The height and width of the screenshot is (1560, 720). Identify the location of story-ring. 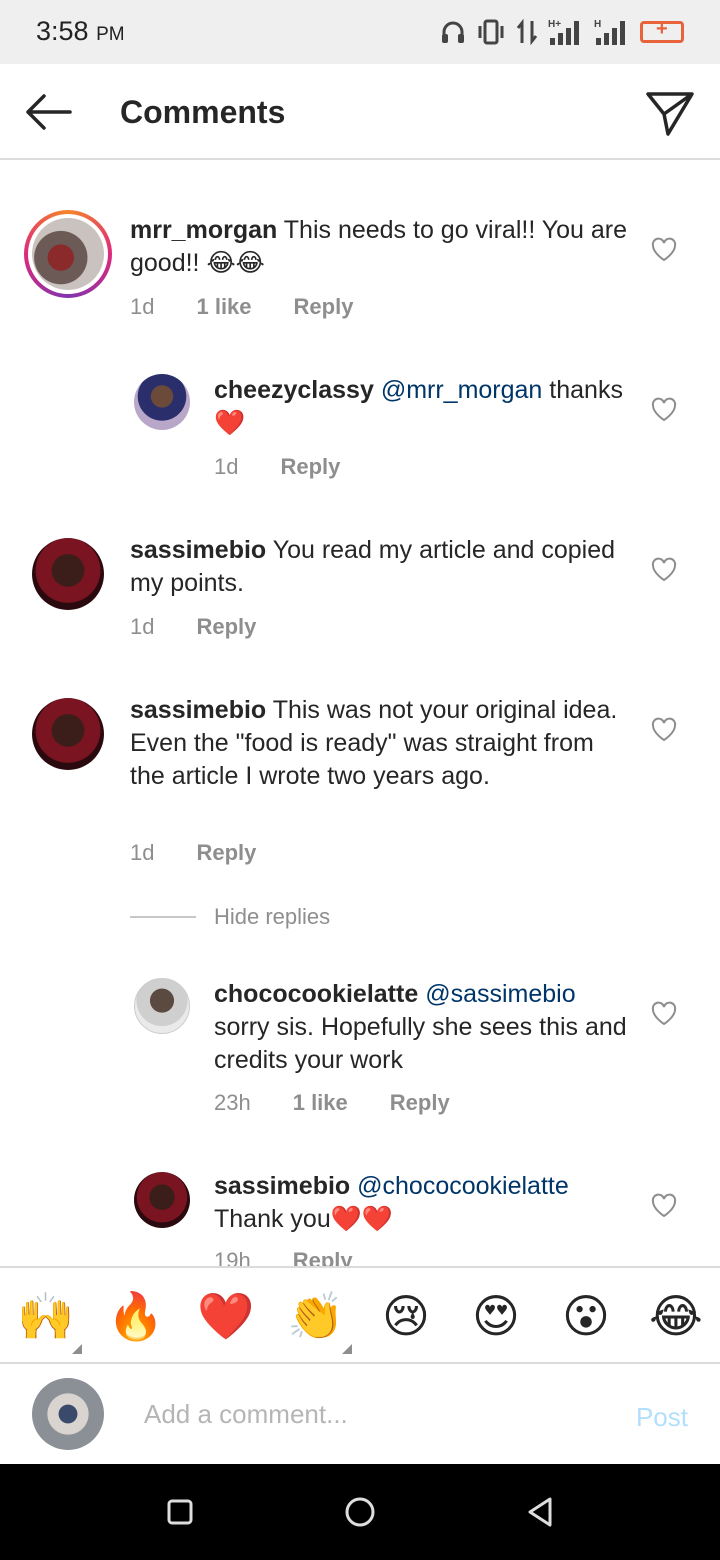
(68, 254).